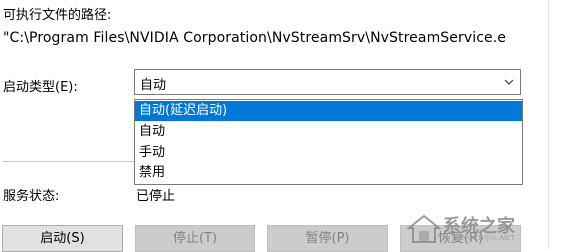  Describe the element at coordinates (328, 173) in the screenshot. I see `startup-option-disabled: 禁用` at that location.